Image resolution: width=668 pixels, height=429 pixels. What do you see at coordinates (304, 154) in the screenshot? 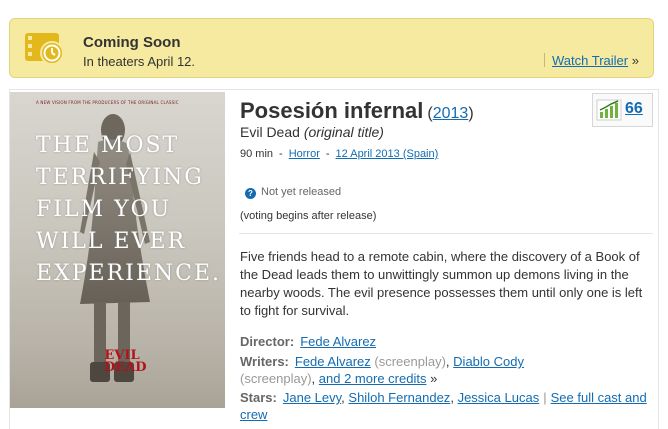
I see `genre-link: Horror` at bounding box center [304, 154].